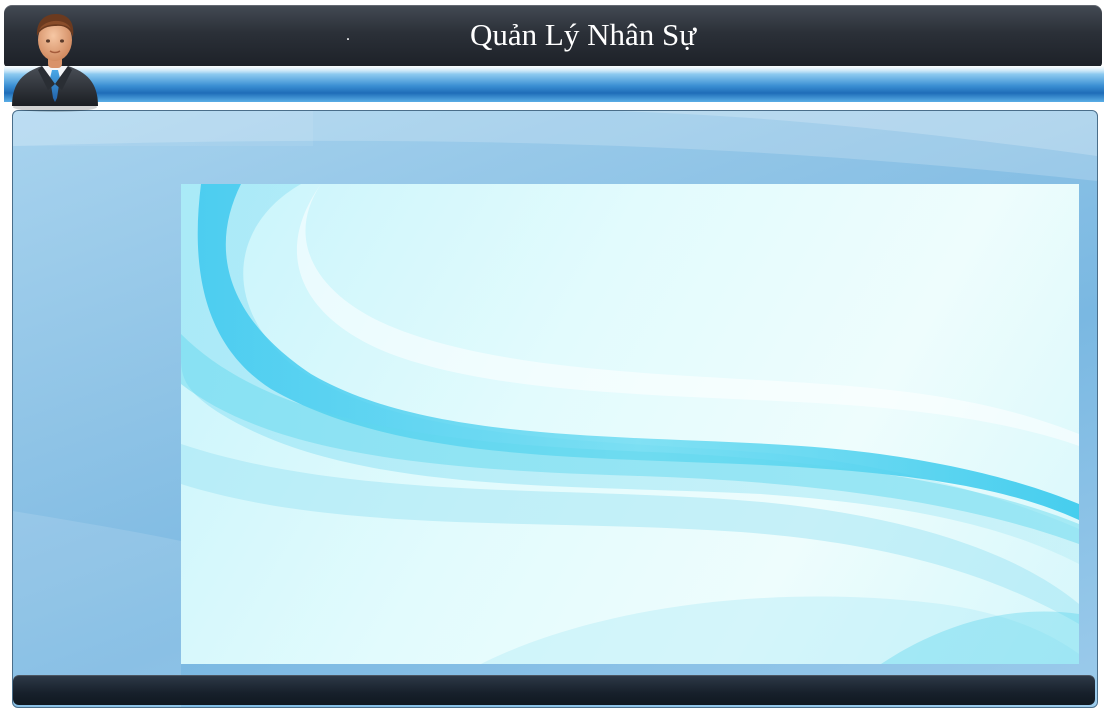 Image resolution: width=1108 pixels, height=716 pixels. Describe the element at coordinates (55, 63) in the screenshot. I see `businessman-avatar-icon` at that location.